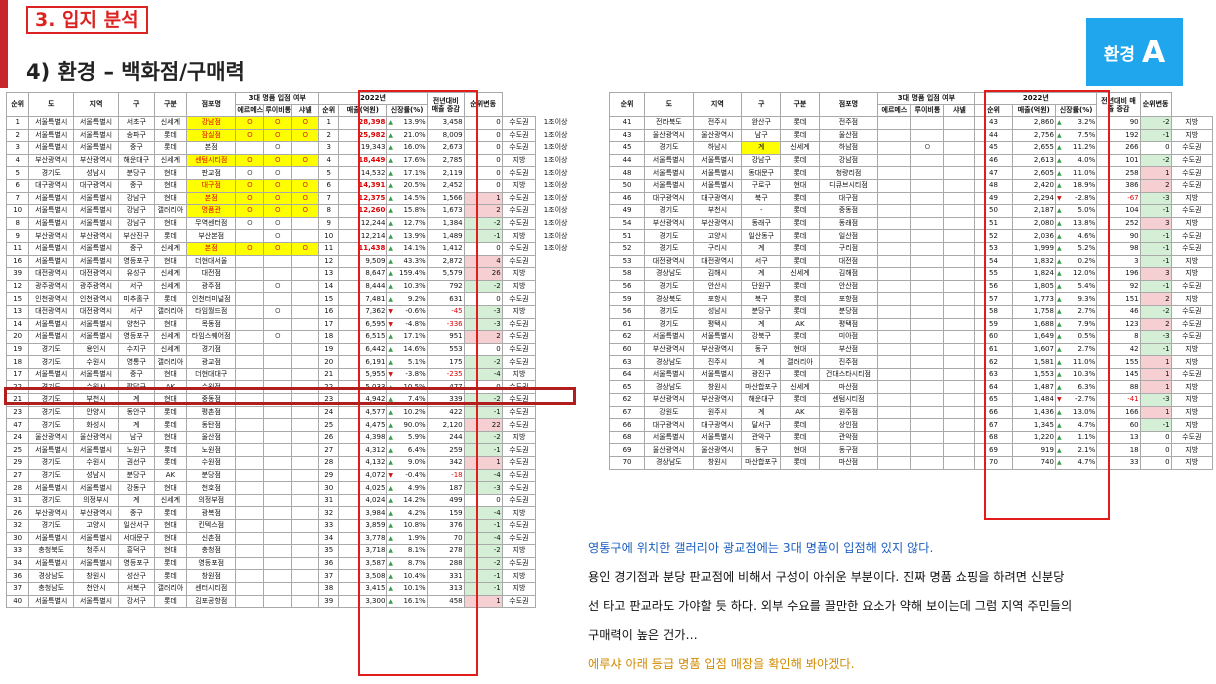 The height and width of the screenshot is (684, 1216). I want to click on table-cell: 팔달구, so click(136, 387).